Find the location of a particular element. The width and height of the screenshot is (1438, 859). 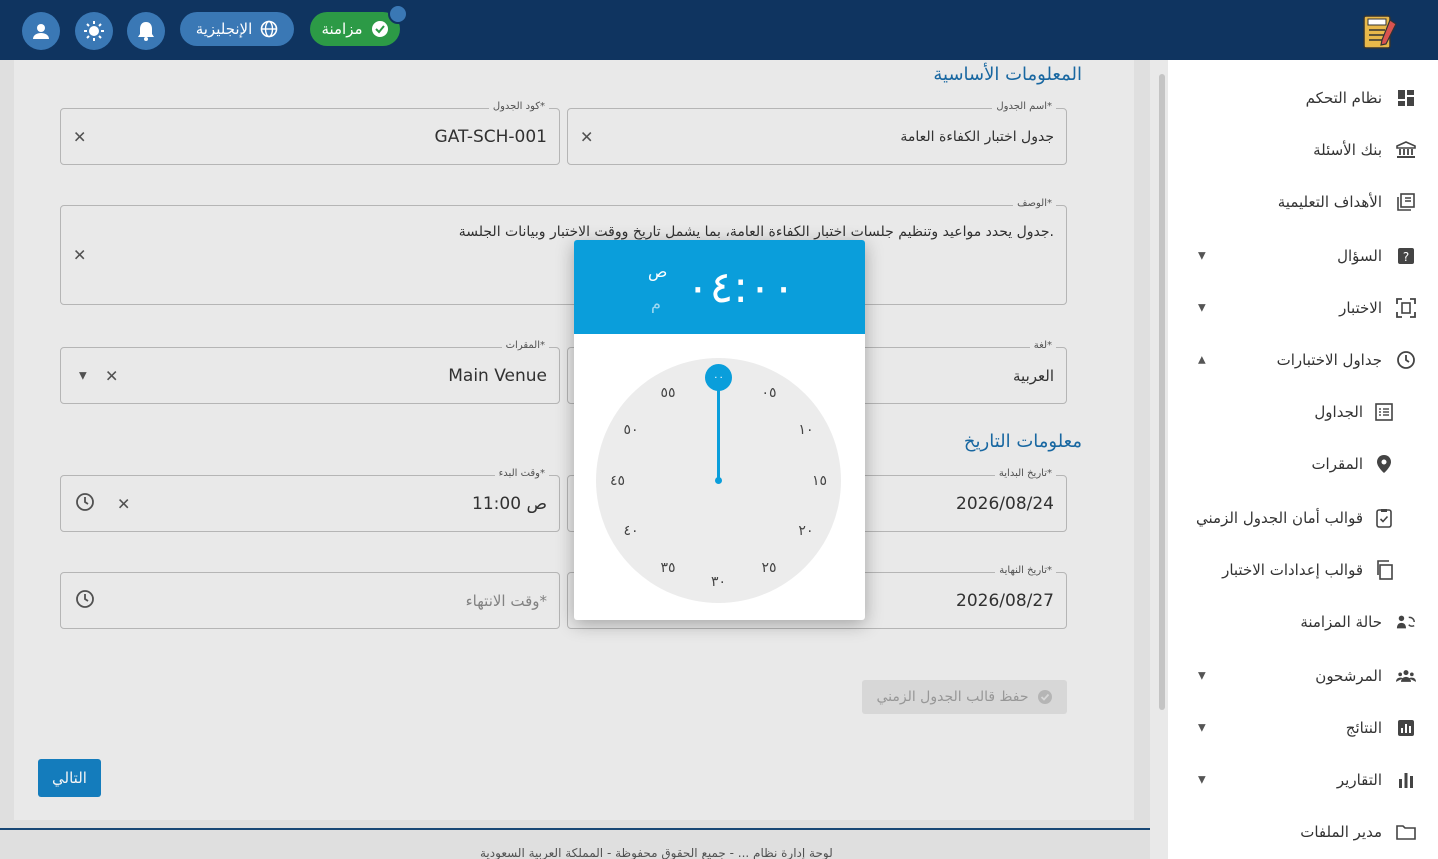

time-picker-header: ٠٤:٠٠ ص م is located at coordinates (719, 287).